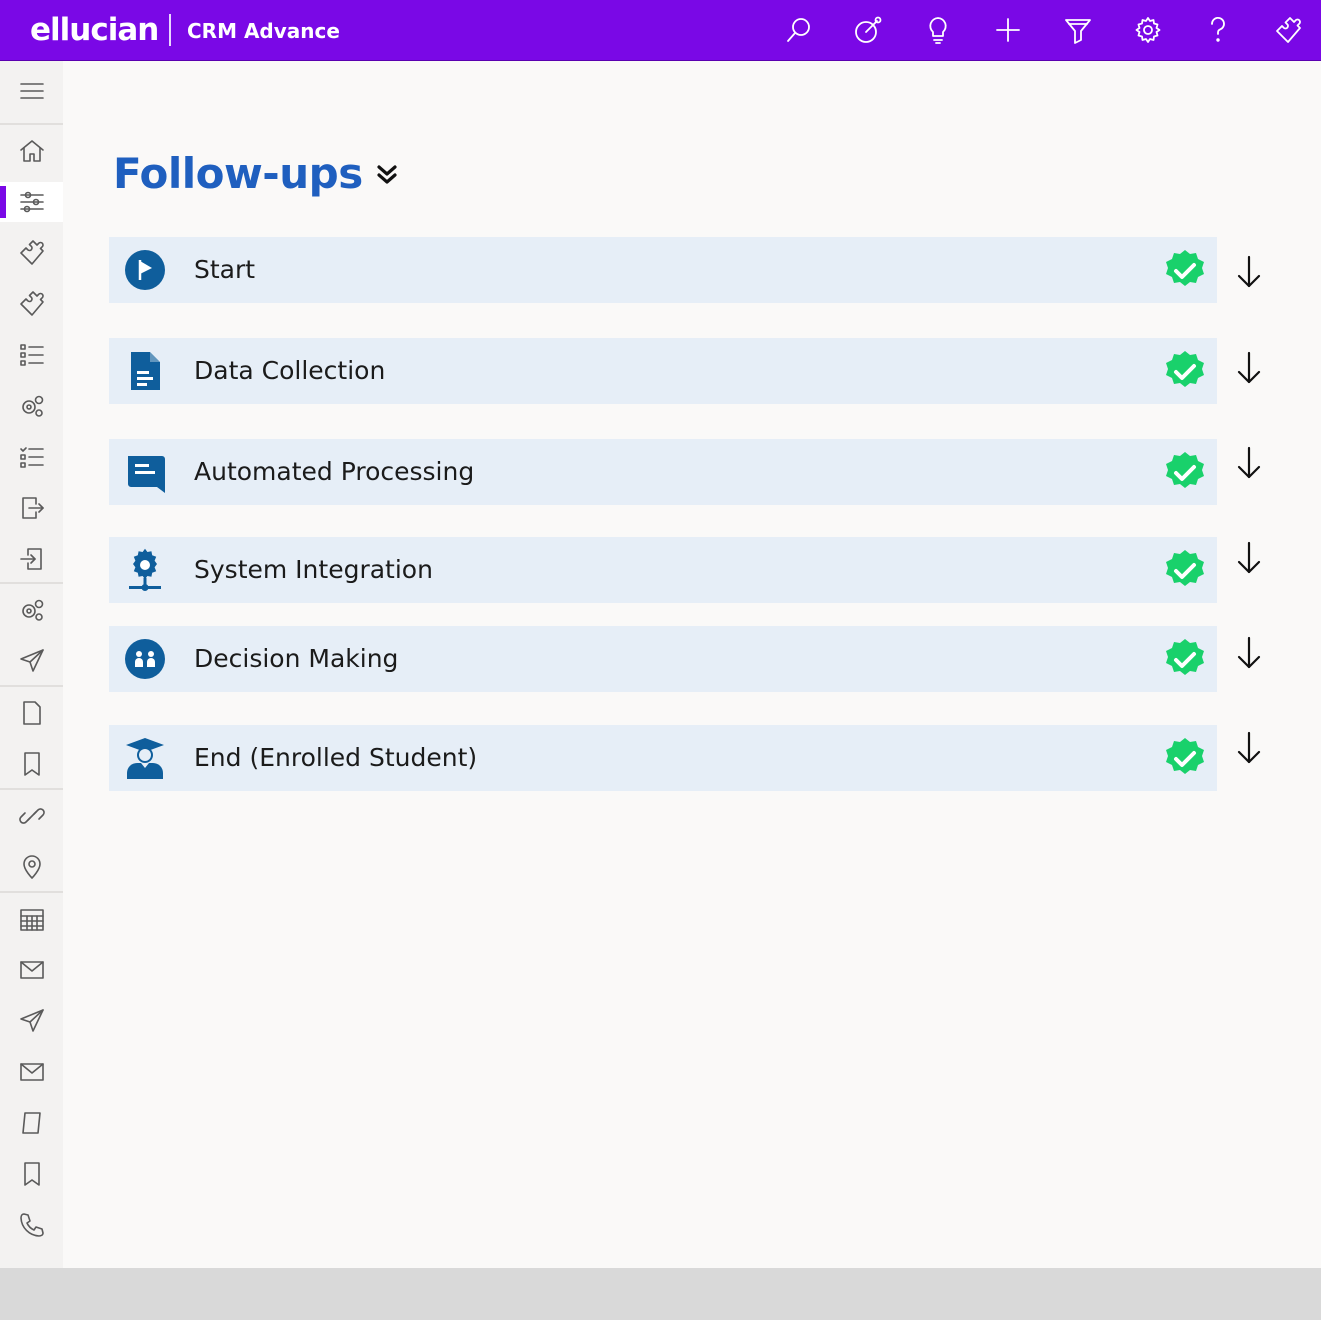 The width and height of the screenshot is (1321, 1320). What do you see at coordinates (31, 1225) in the screenshot?
I see `phone-icon` at bounding box center [31, 1225].